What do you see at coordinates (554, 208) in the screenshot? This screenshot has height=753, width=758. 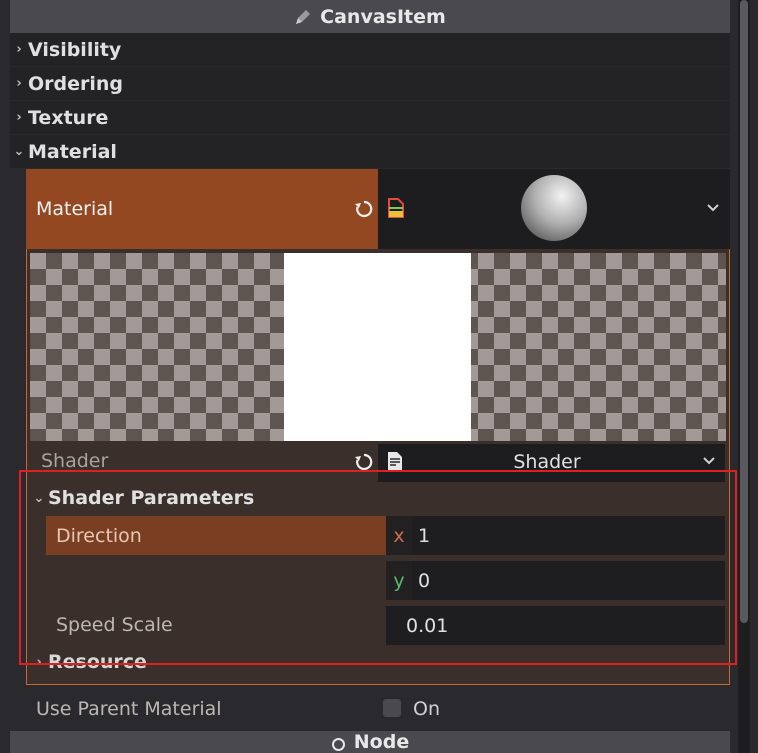 I see `sphere-preview` at bounding box center [554, 208].